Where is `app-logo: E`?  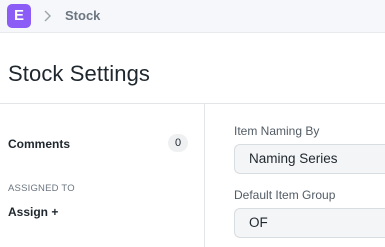
app-logo: E is located at coordinates (19, 16).